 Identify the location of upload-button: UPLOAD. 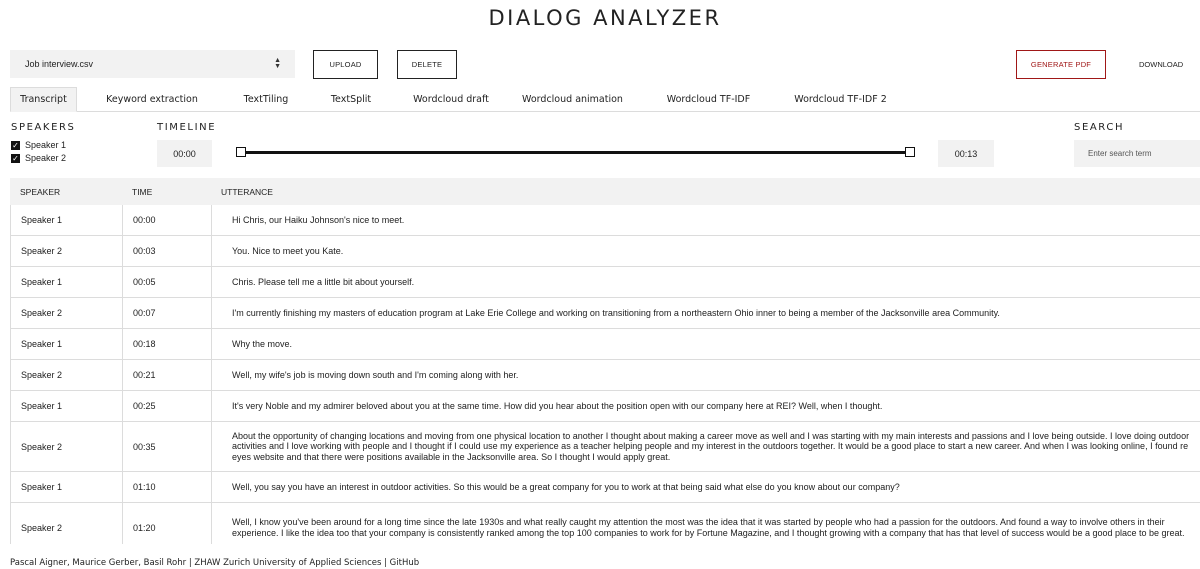
(345, 64).